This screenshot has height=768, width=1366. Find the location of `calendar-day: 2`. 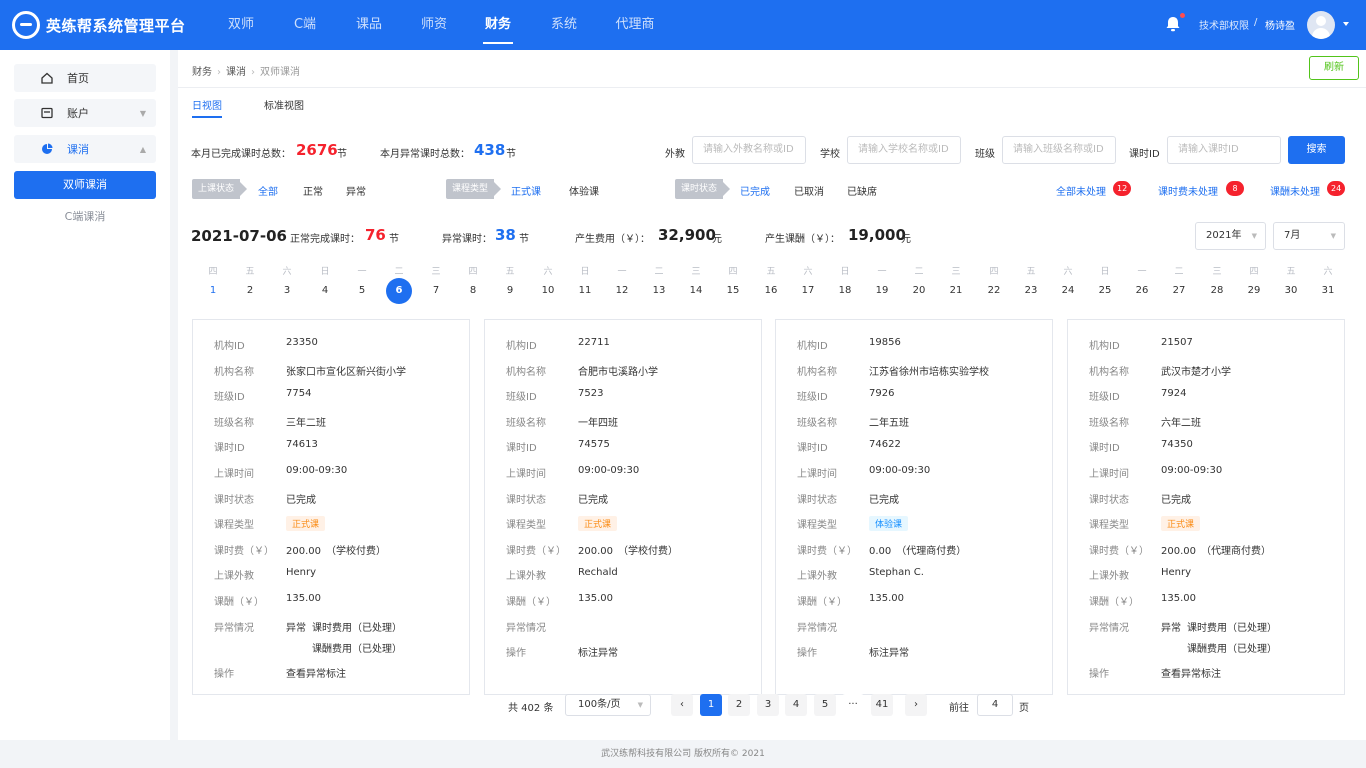

calendar-day: 2 is located at coordinates (250, 291).